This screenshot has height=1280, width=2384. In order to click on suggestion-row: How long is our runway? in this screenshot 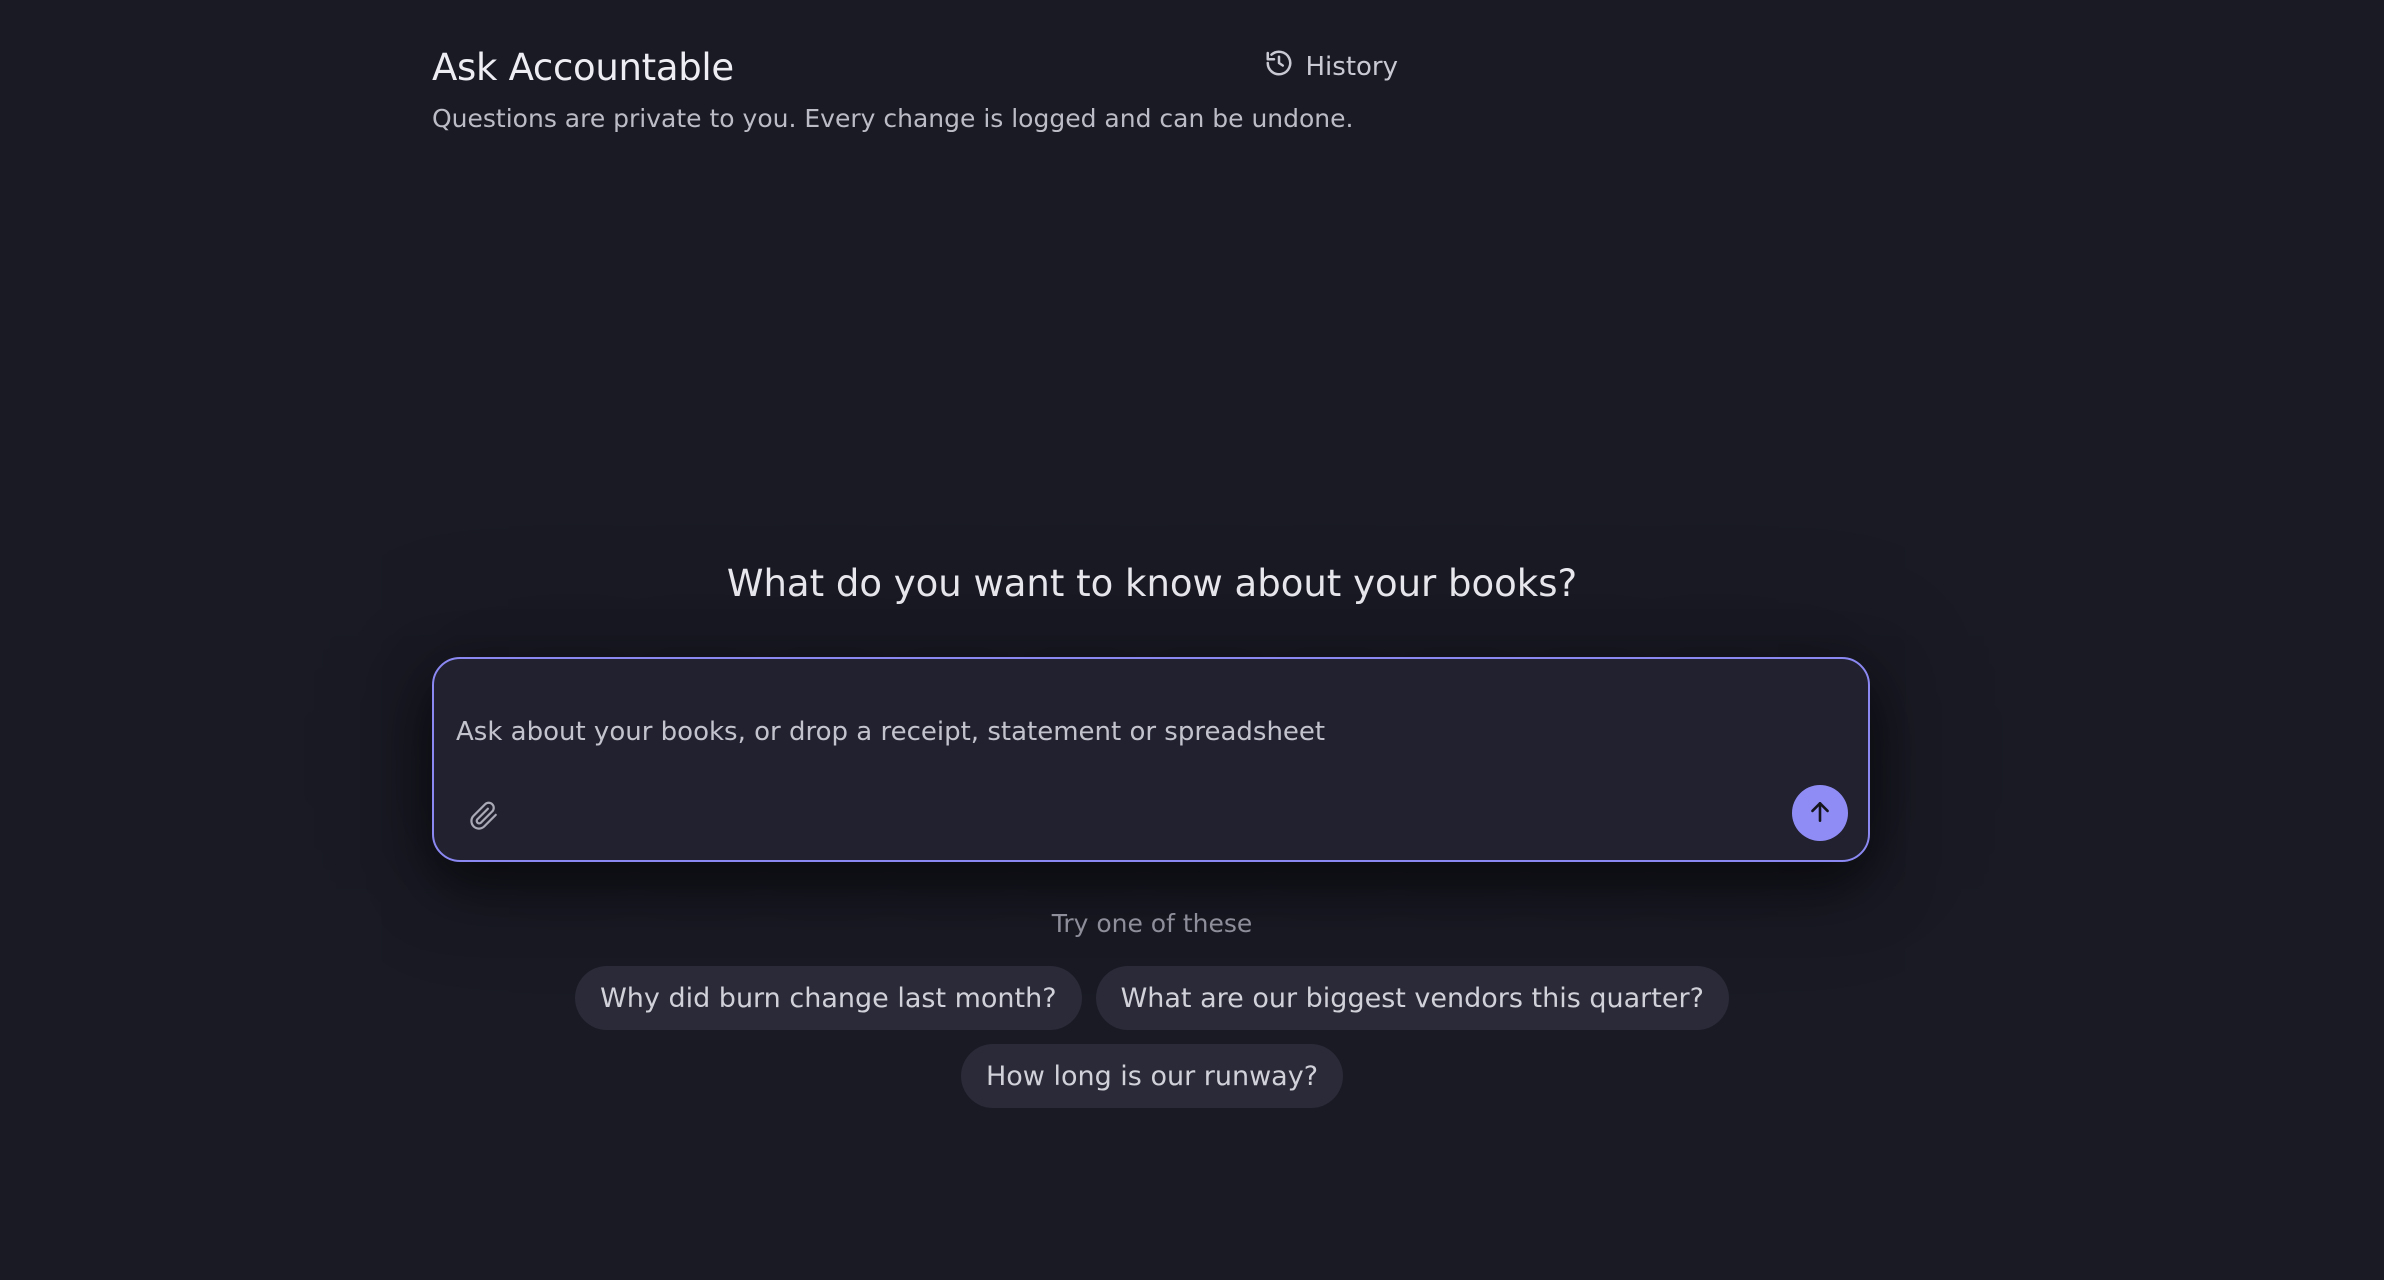, I will do `click(1152, 1076)`.